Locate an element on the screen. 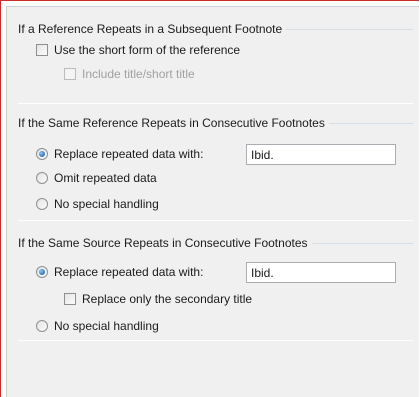 The image size is (420, 397). replace-secondary-title-checkbox is located at coordinates (70, 299).